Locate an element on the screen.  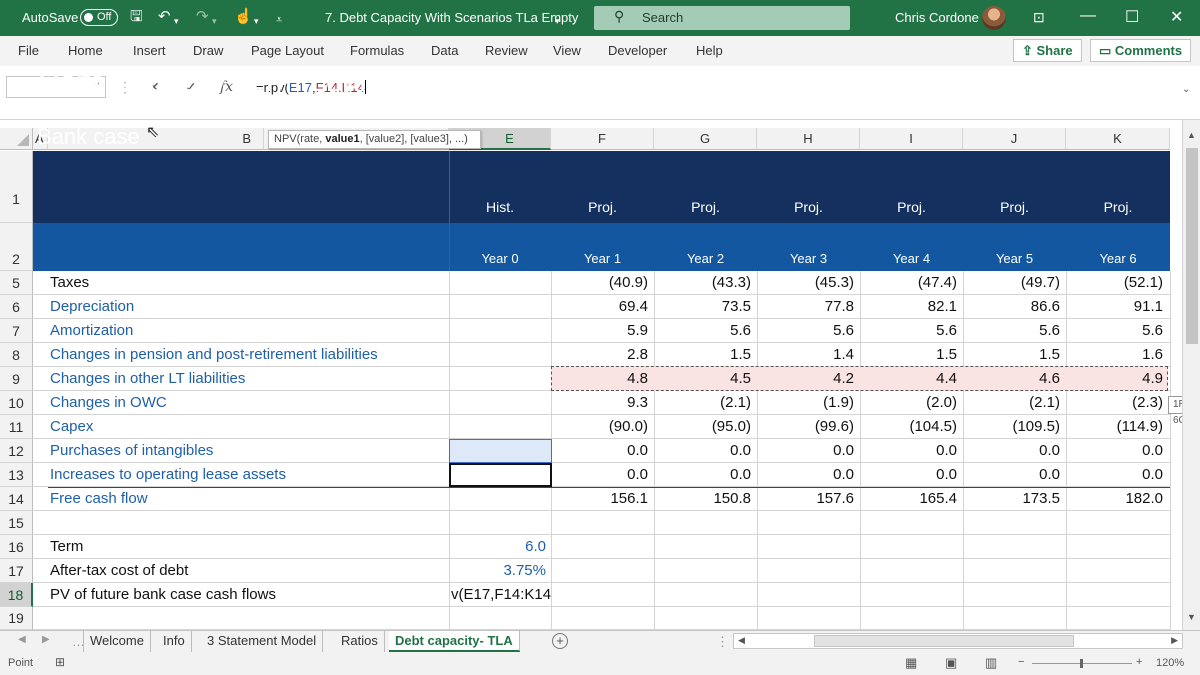
ribbon-display-icon: ⊡ is located at coordinates (1039, 17).